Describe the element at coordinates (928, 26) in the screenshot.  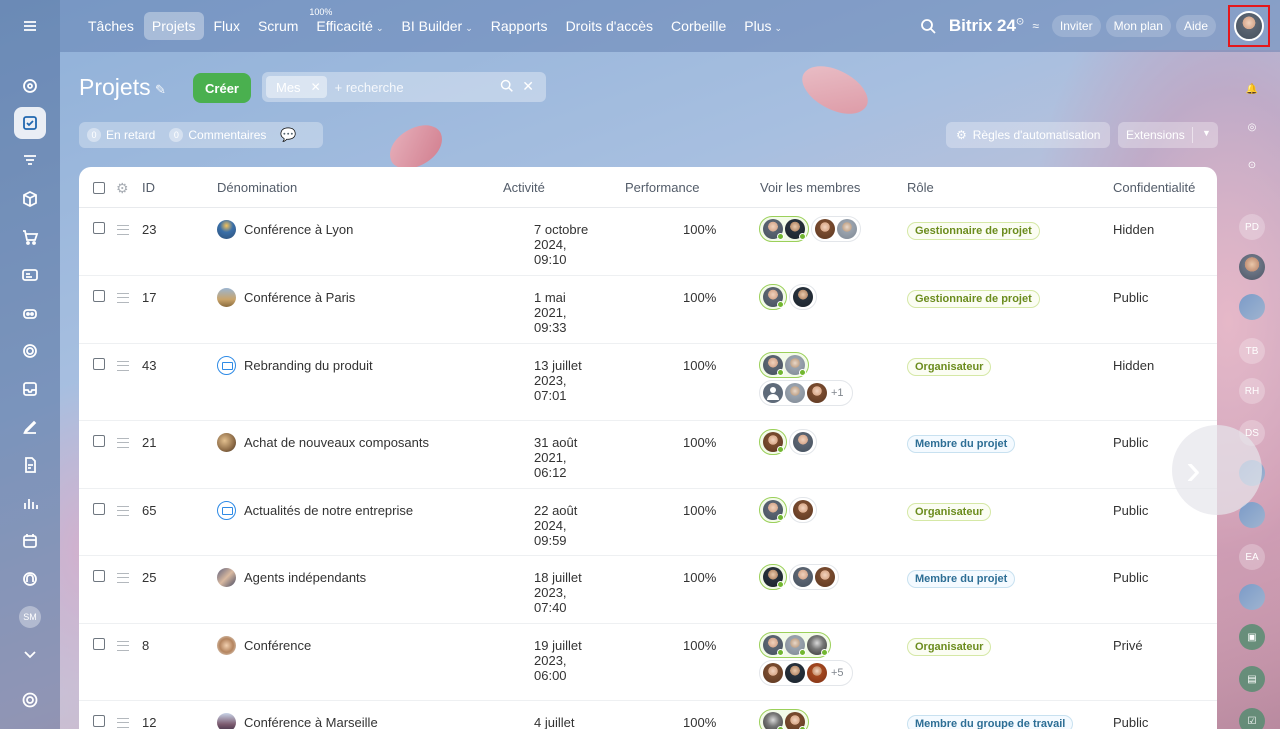
I see `search-icon` at that location.